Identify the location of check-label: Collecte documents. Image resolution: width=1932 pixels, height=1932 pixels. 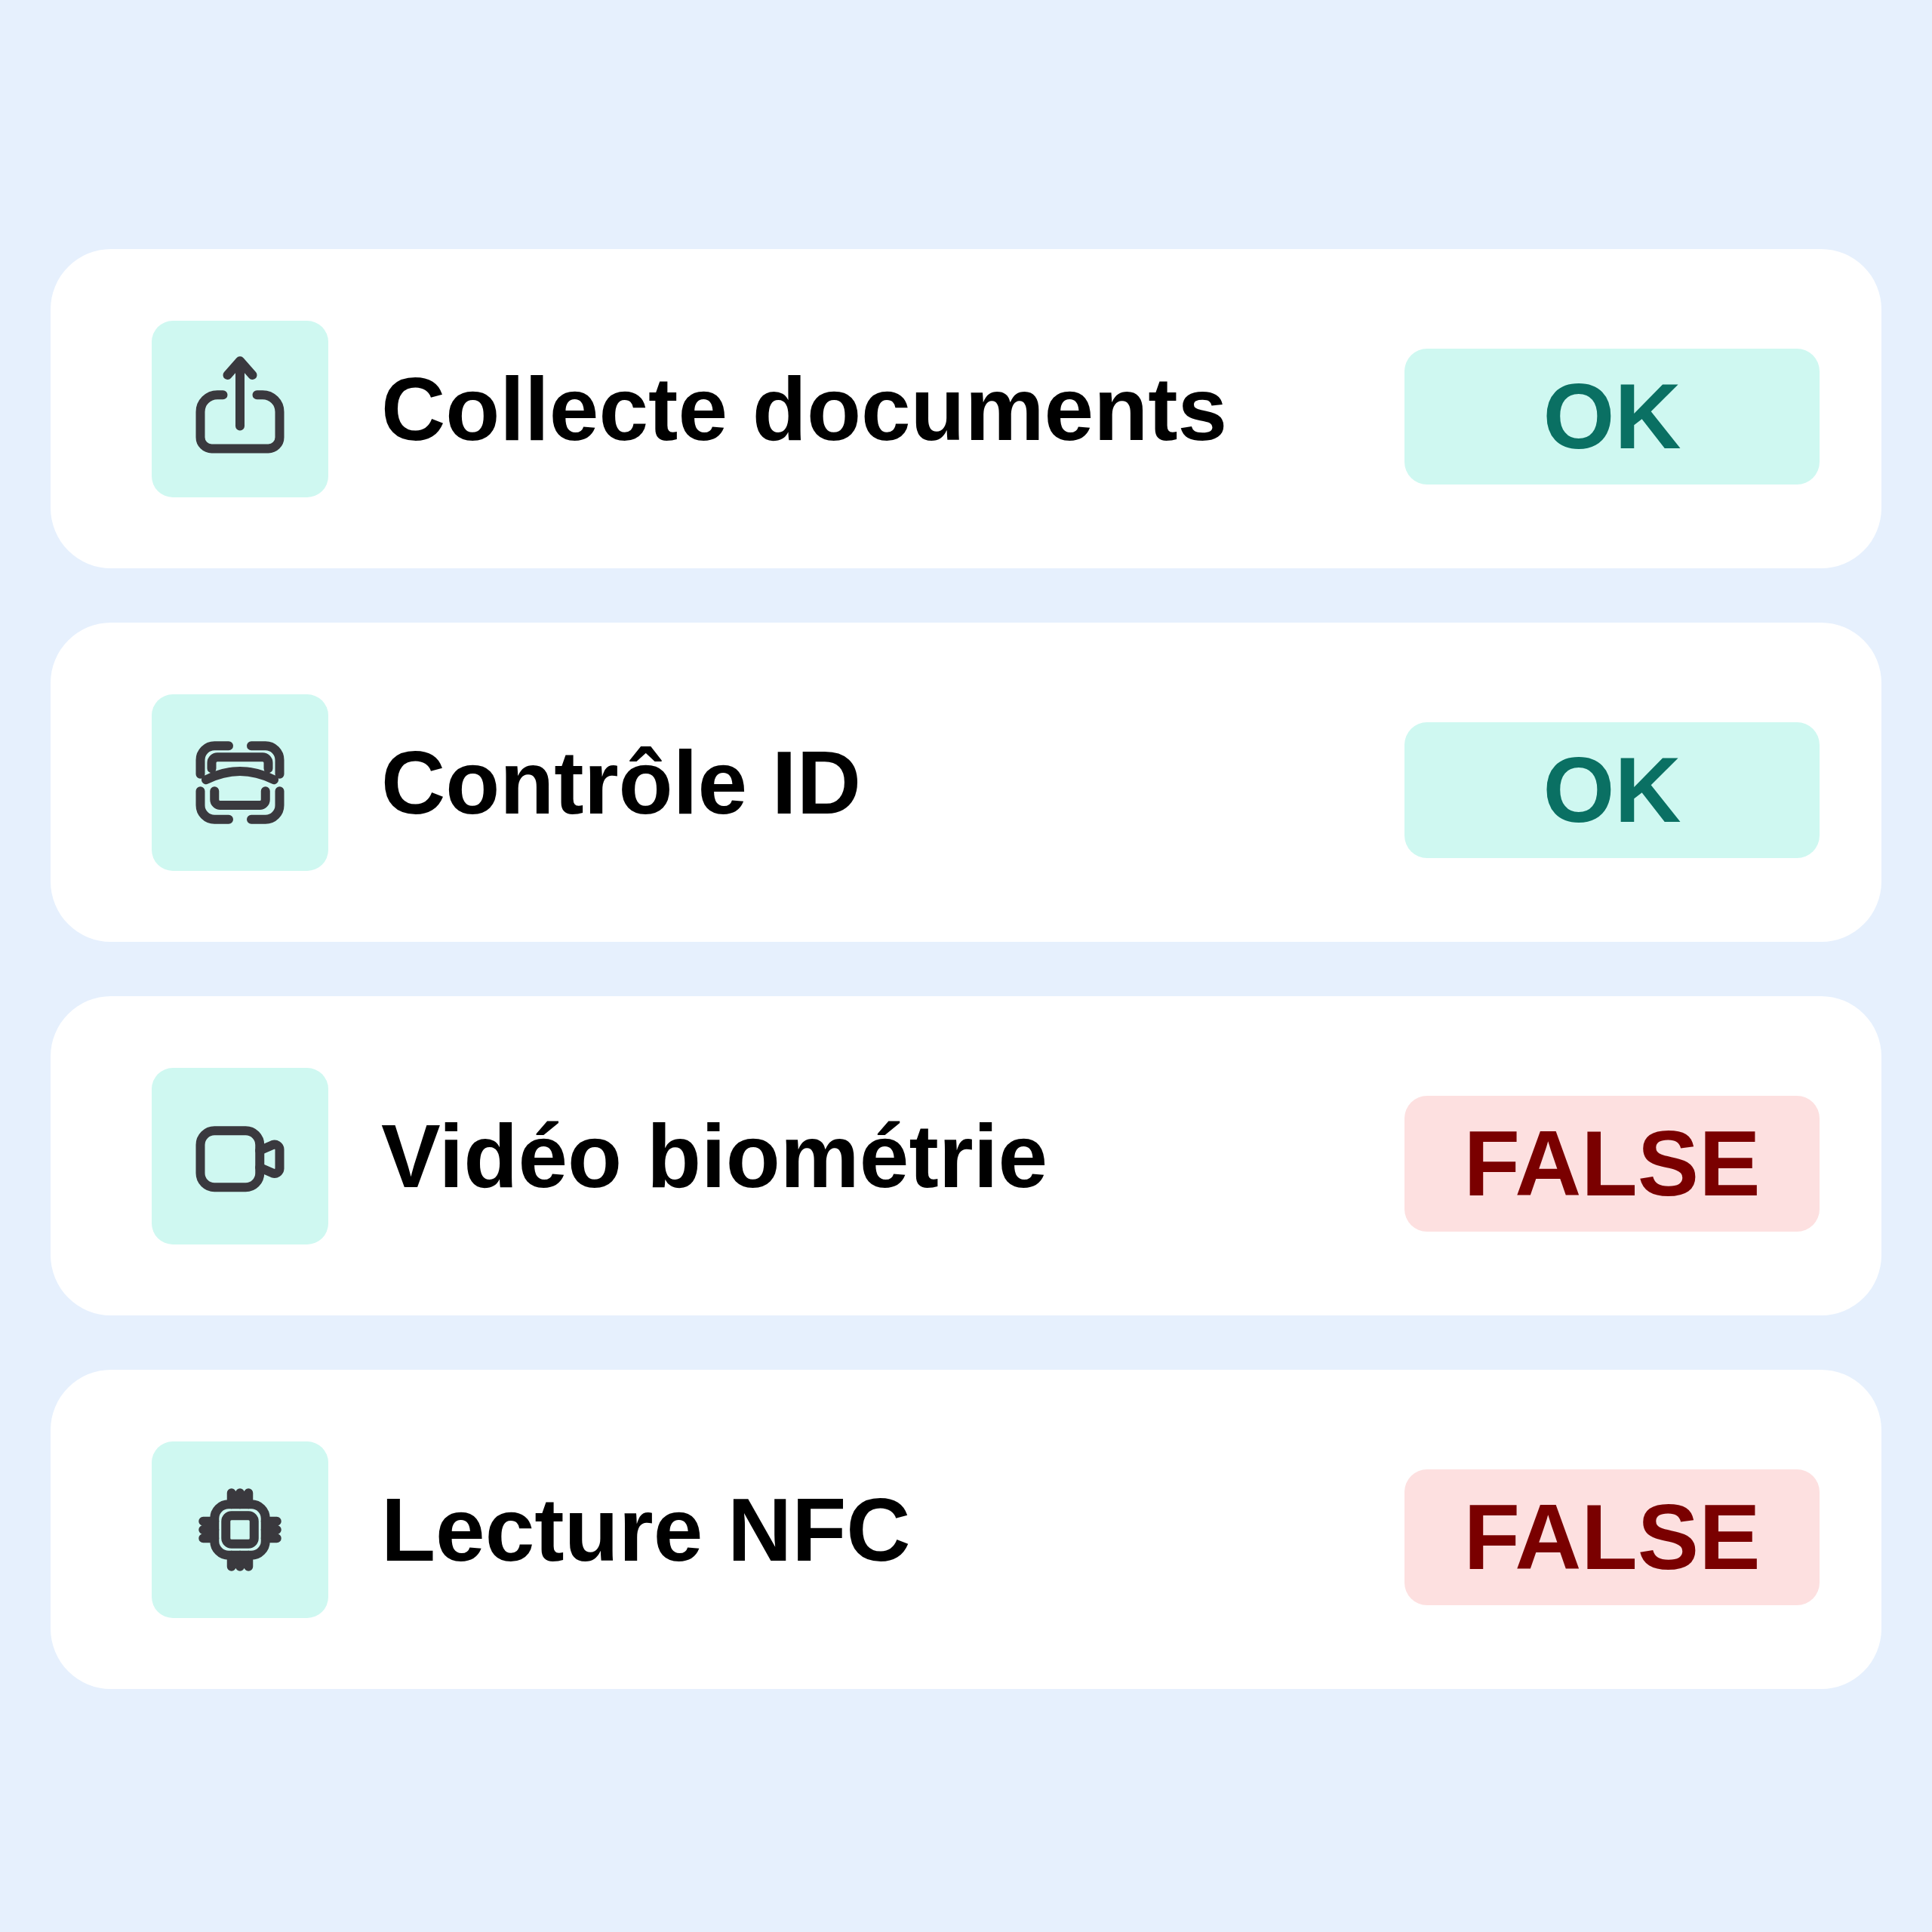
(805, 409).